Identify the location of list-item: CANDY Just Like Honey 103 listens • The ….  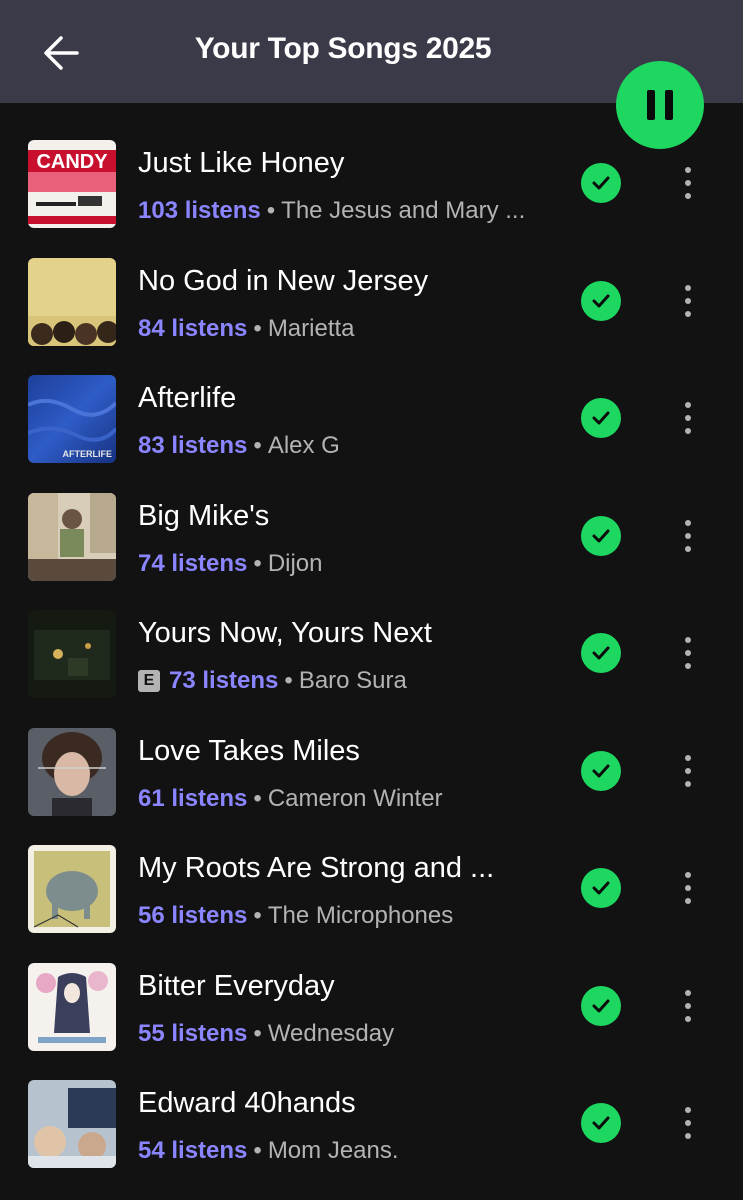
(371, 184).